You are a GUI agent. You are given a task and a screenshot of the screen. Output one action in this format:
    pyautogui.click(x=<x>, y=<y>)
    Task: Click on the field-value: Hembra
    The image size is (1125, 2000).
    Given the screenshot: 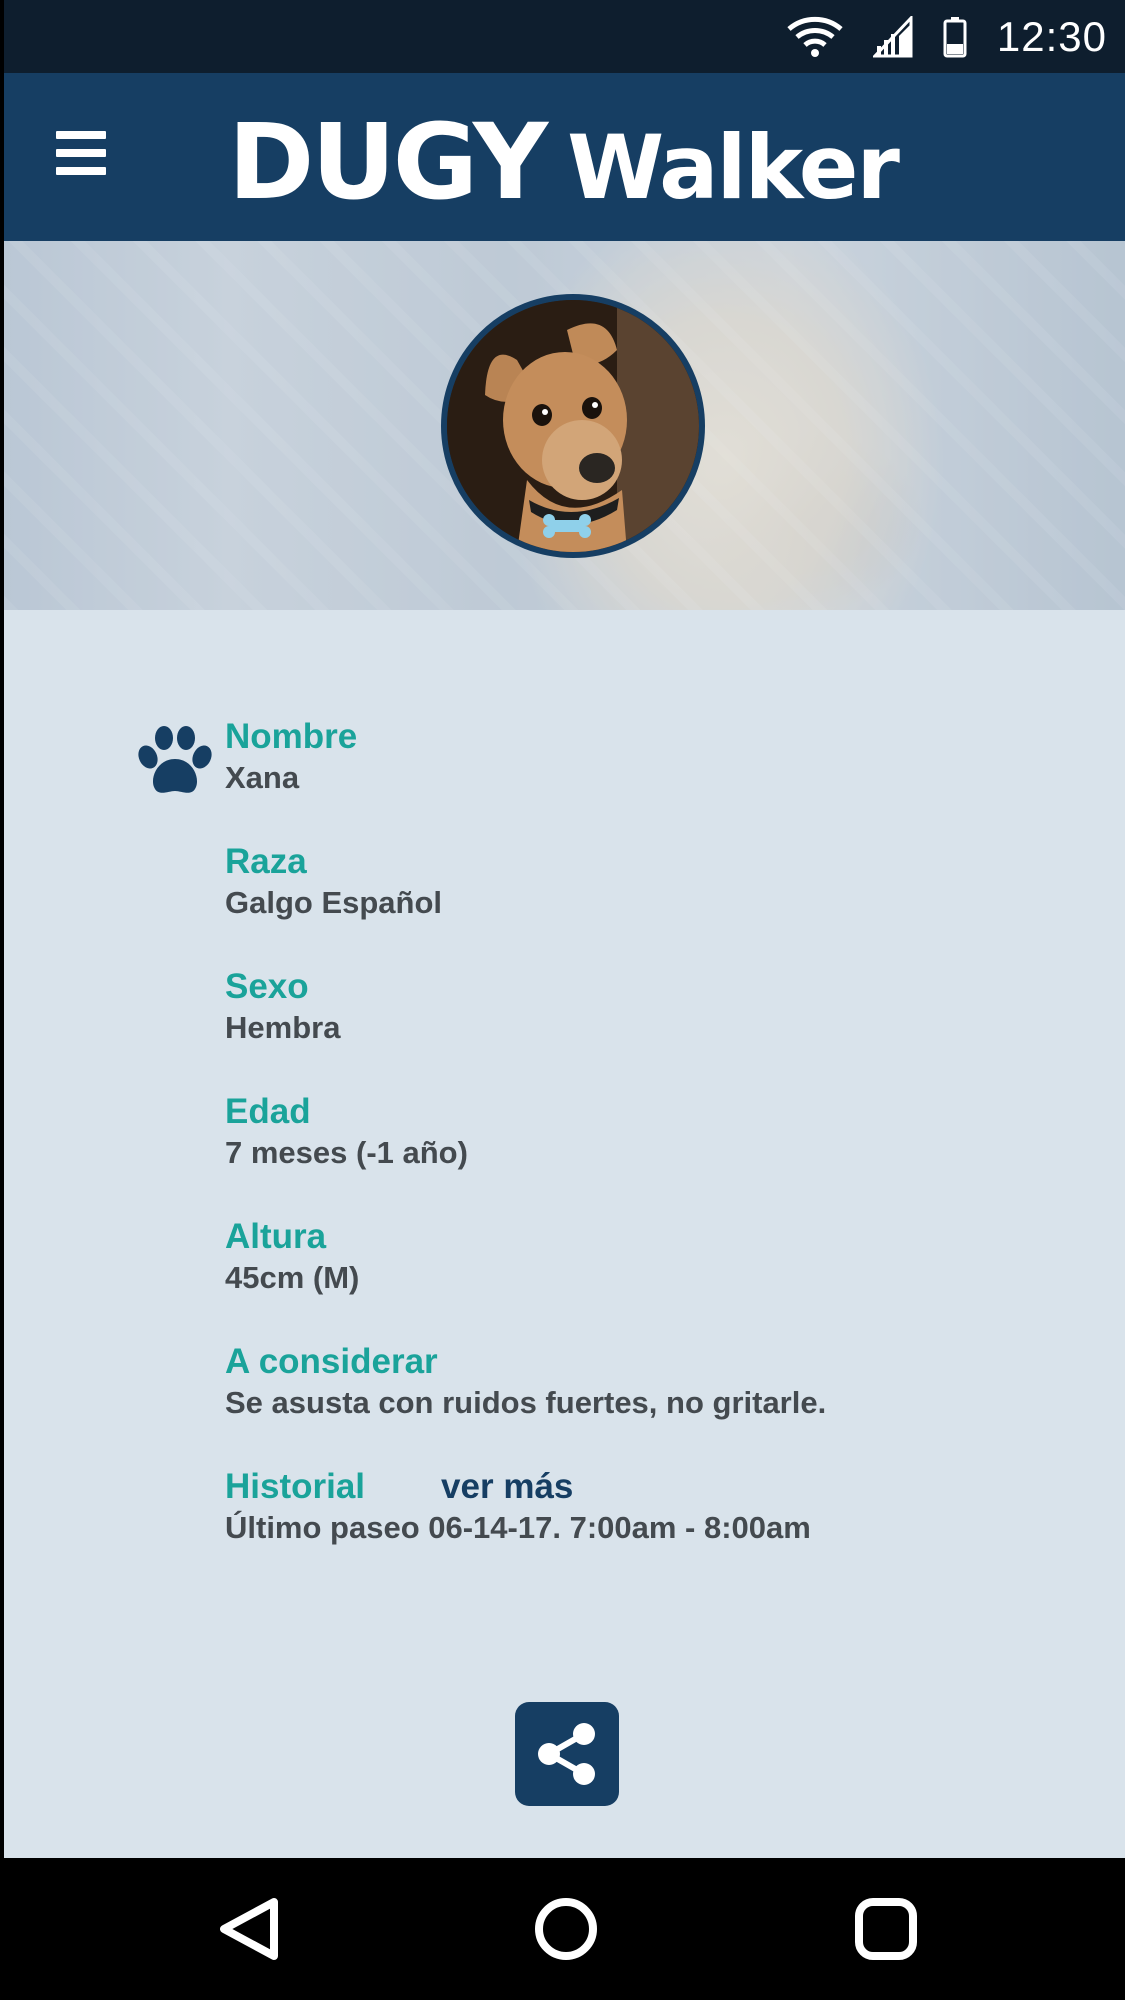 What is the action you would take?
    pyautogui.click(x=283, y=1027)
    